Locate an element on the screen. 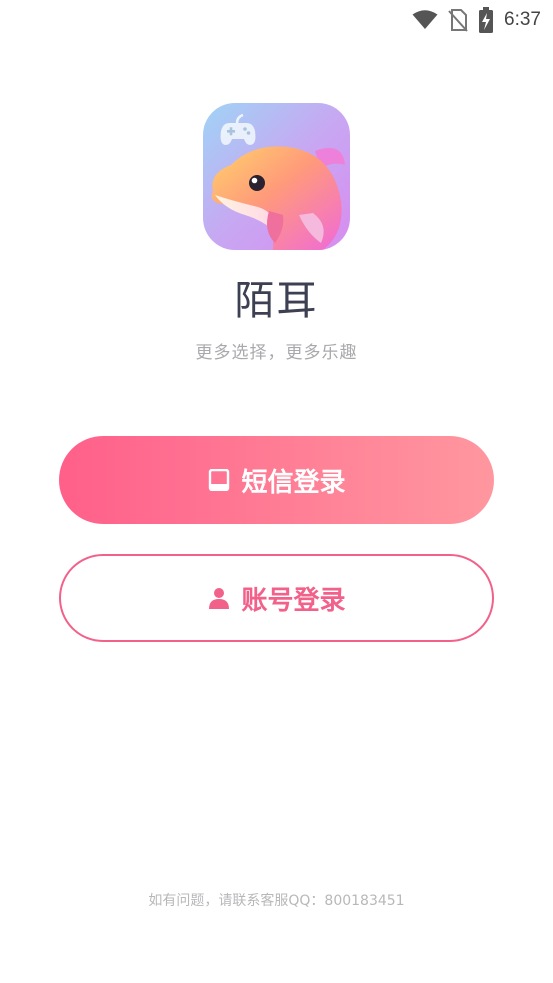  sms-login-label: 短信登录 is located at coordinates (293, 482).